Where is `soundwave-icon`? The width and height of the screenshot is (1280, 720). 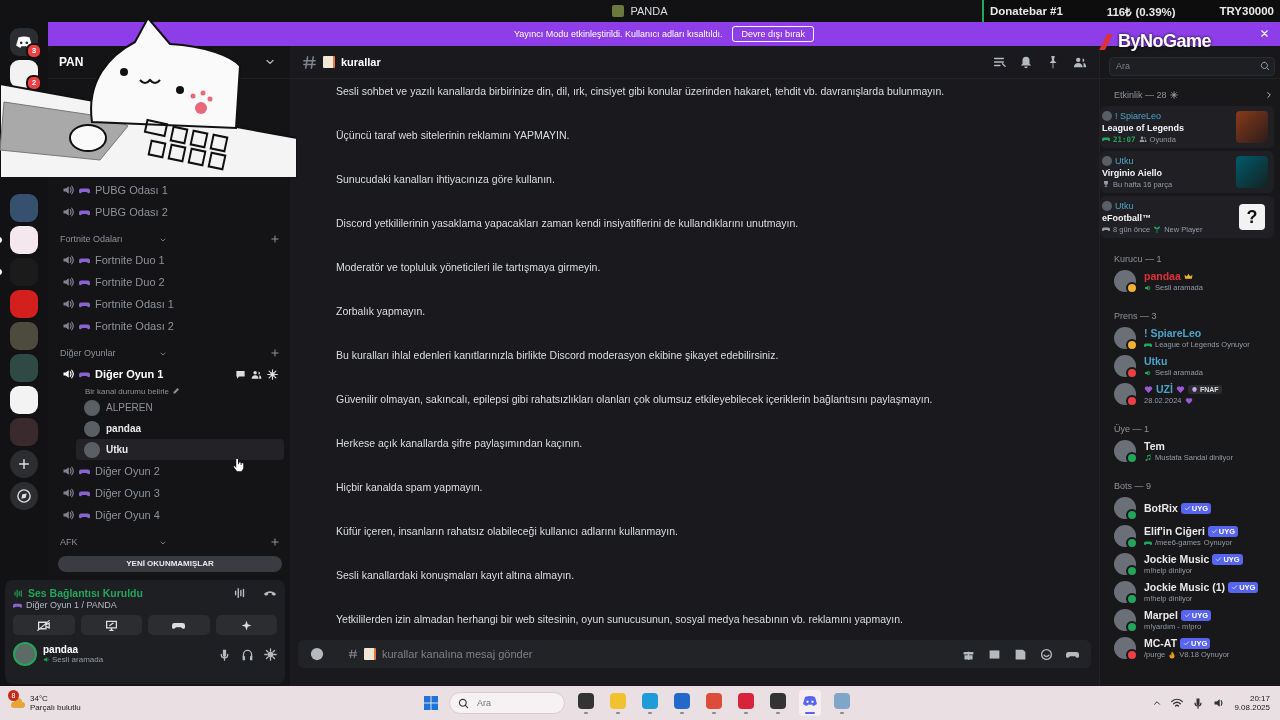
soundwave-icon is located at coordinates (240, 593).